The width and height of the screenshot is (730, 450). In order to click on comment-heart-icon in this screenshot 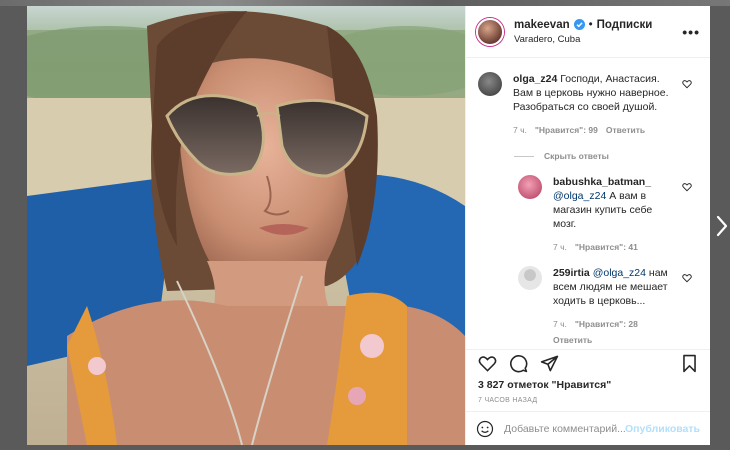, I will do `click(687, 85)`.